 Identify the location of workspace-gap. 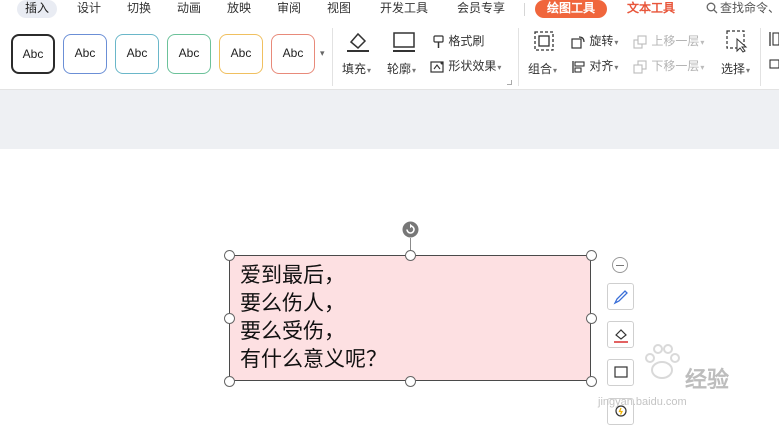
(389, 119).